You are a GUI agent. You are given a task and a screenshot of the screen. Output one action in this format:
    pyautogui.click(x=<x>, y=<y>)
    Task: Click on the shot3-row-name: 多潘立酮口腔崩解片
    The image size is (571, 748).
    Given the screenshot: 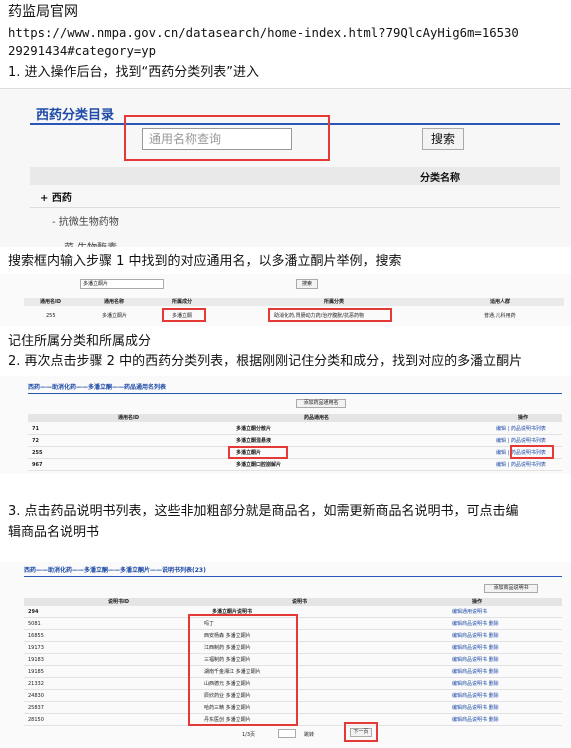 What is the action you would take?
    pyautogui.click(x=259, y=465)
    